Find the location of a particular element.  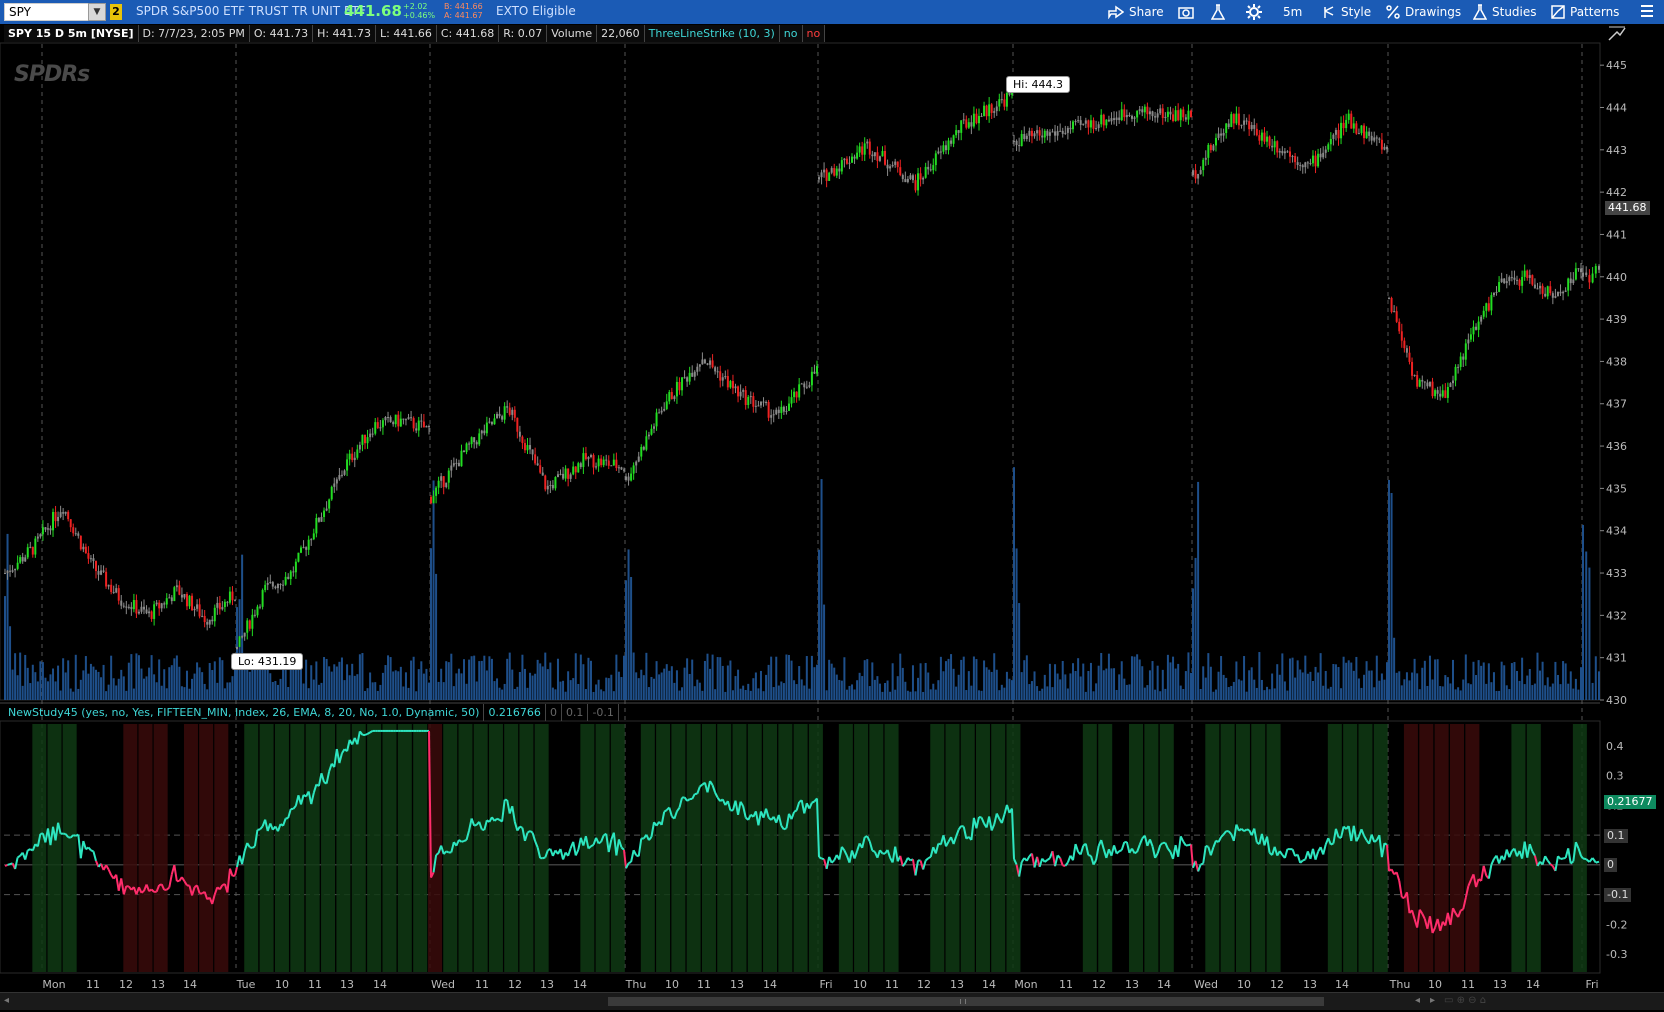

zoom-controls: ▭ ⊕ ⊖ ⌂ is located at coordinates (1465, 1000).